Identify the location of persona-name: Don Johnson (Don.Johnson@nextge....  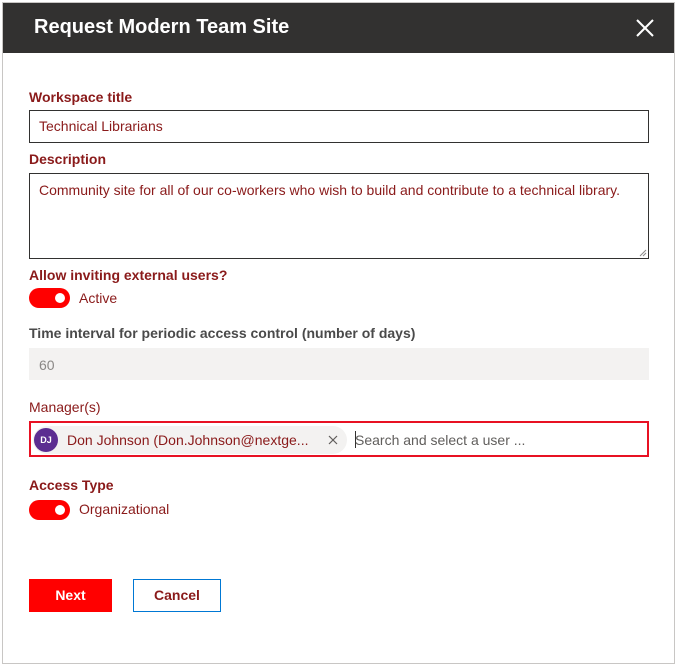
(188, 440).